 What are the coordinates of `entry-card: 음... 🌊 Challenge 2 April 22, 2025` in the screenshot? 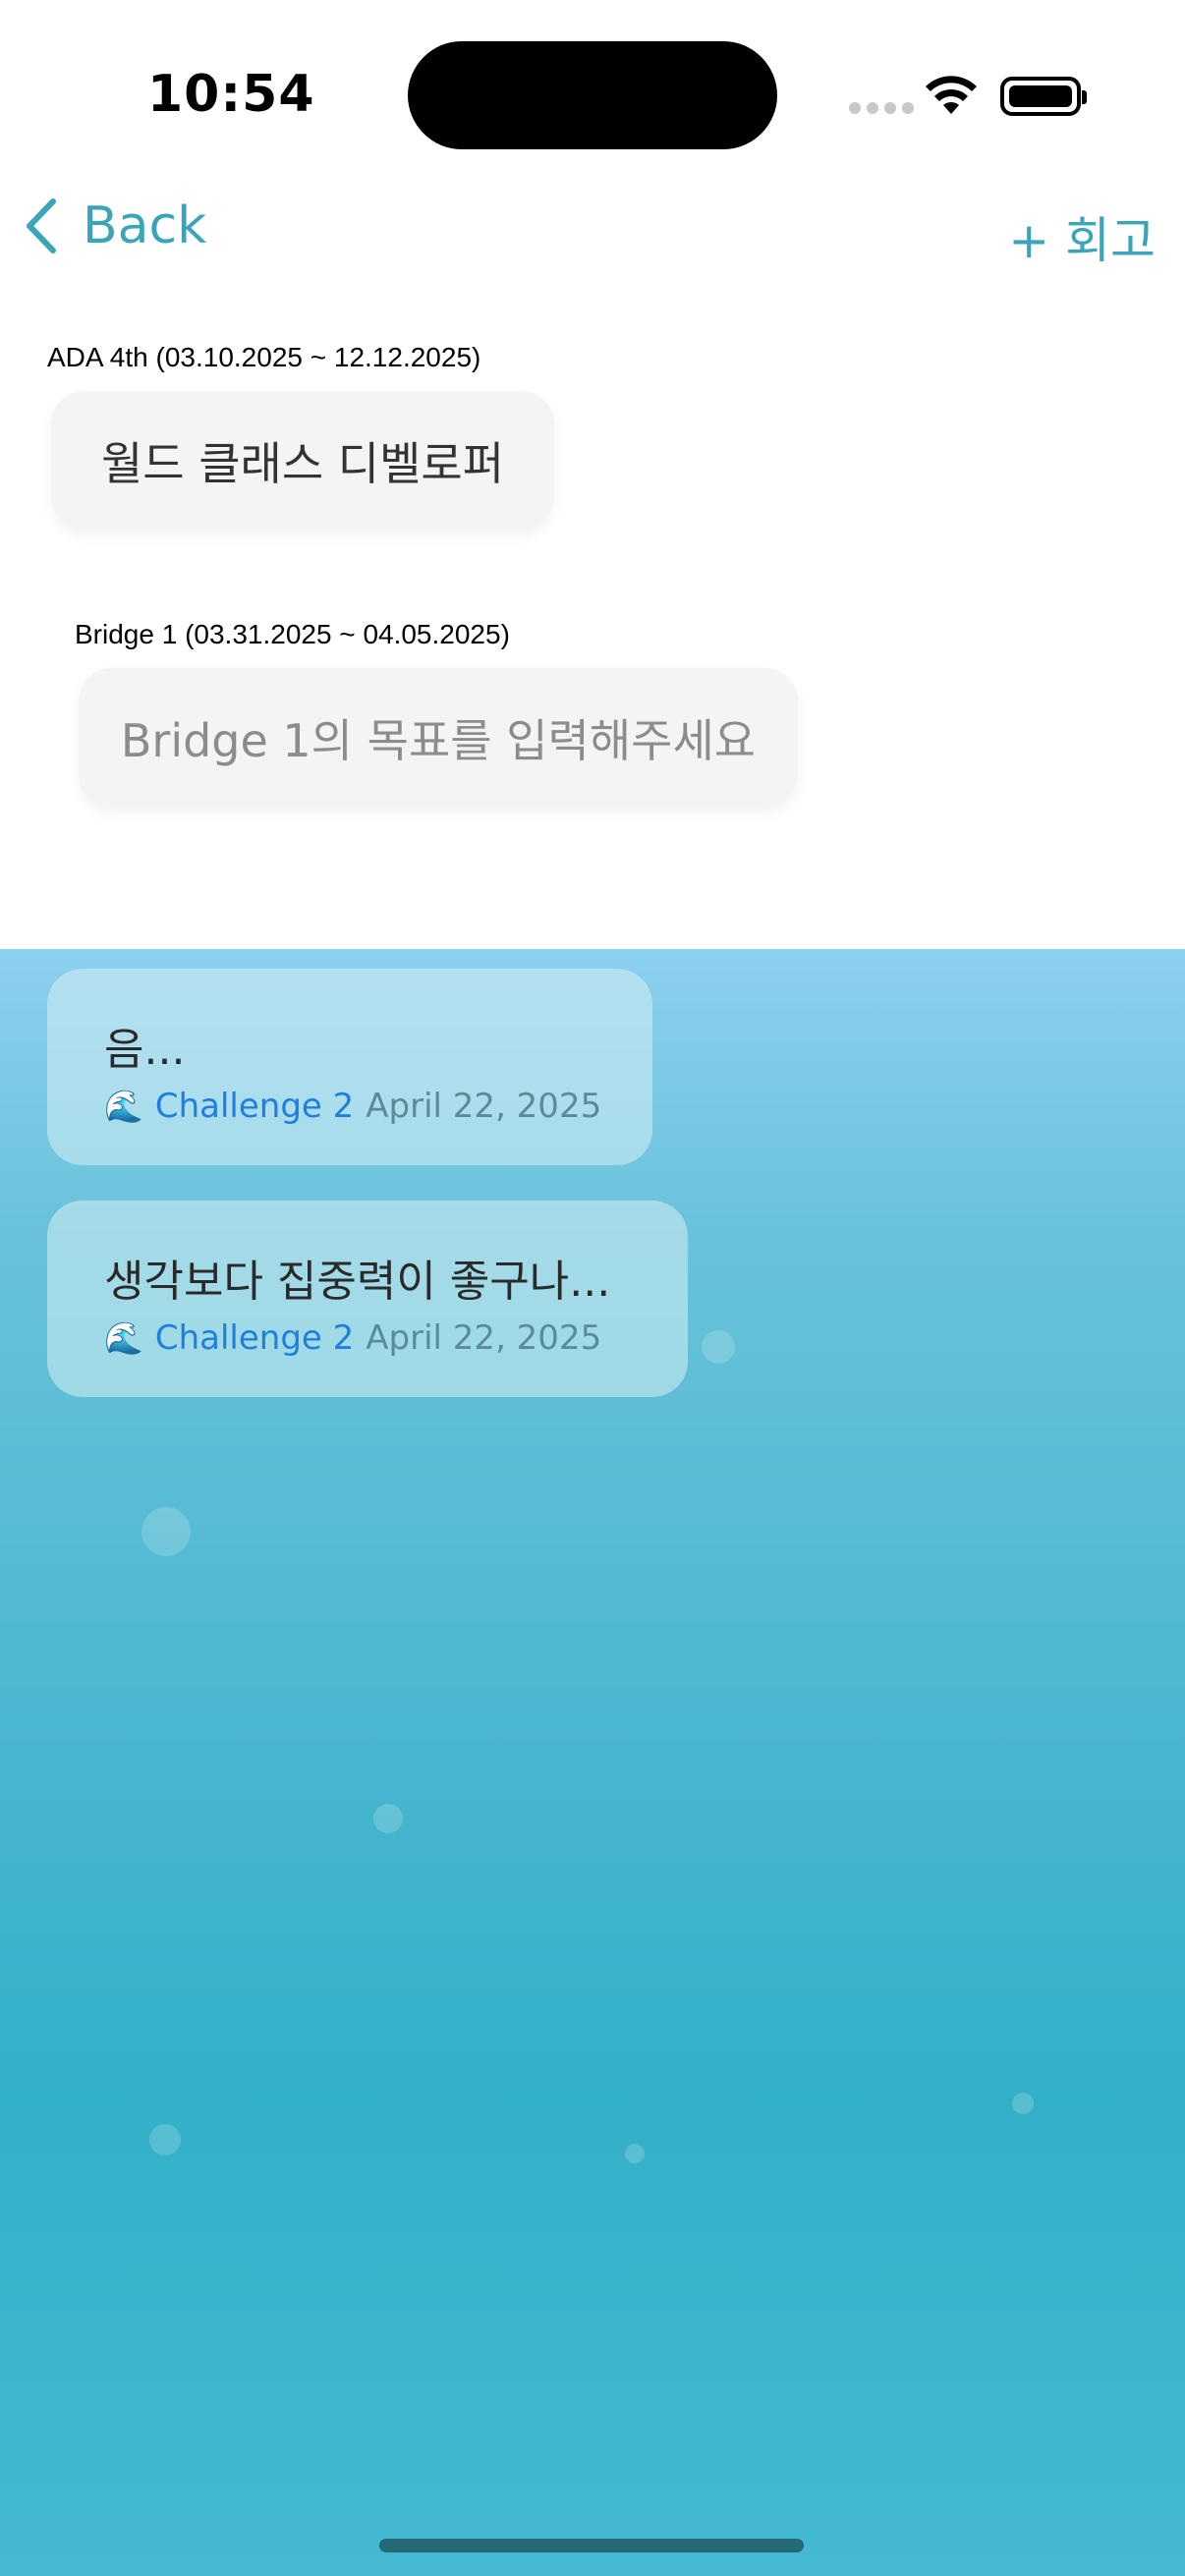 It's located at (350, 1067).